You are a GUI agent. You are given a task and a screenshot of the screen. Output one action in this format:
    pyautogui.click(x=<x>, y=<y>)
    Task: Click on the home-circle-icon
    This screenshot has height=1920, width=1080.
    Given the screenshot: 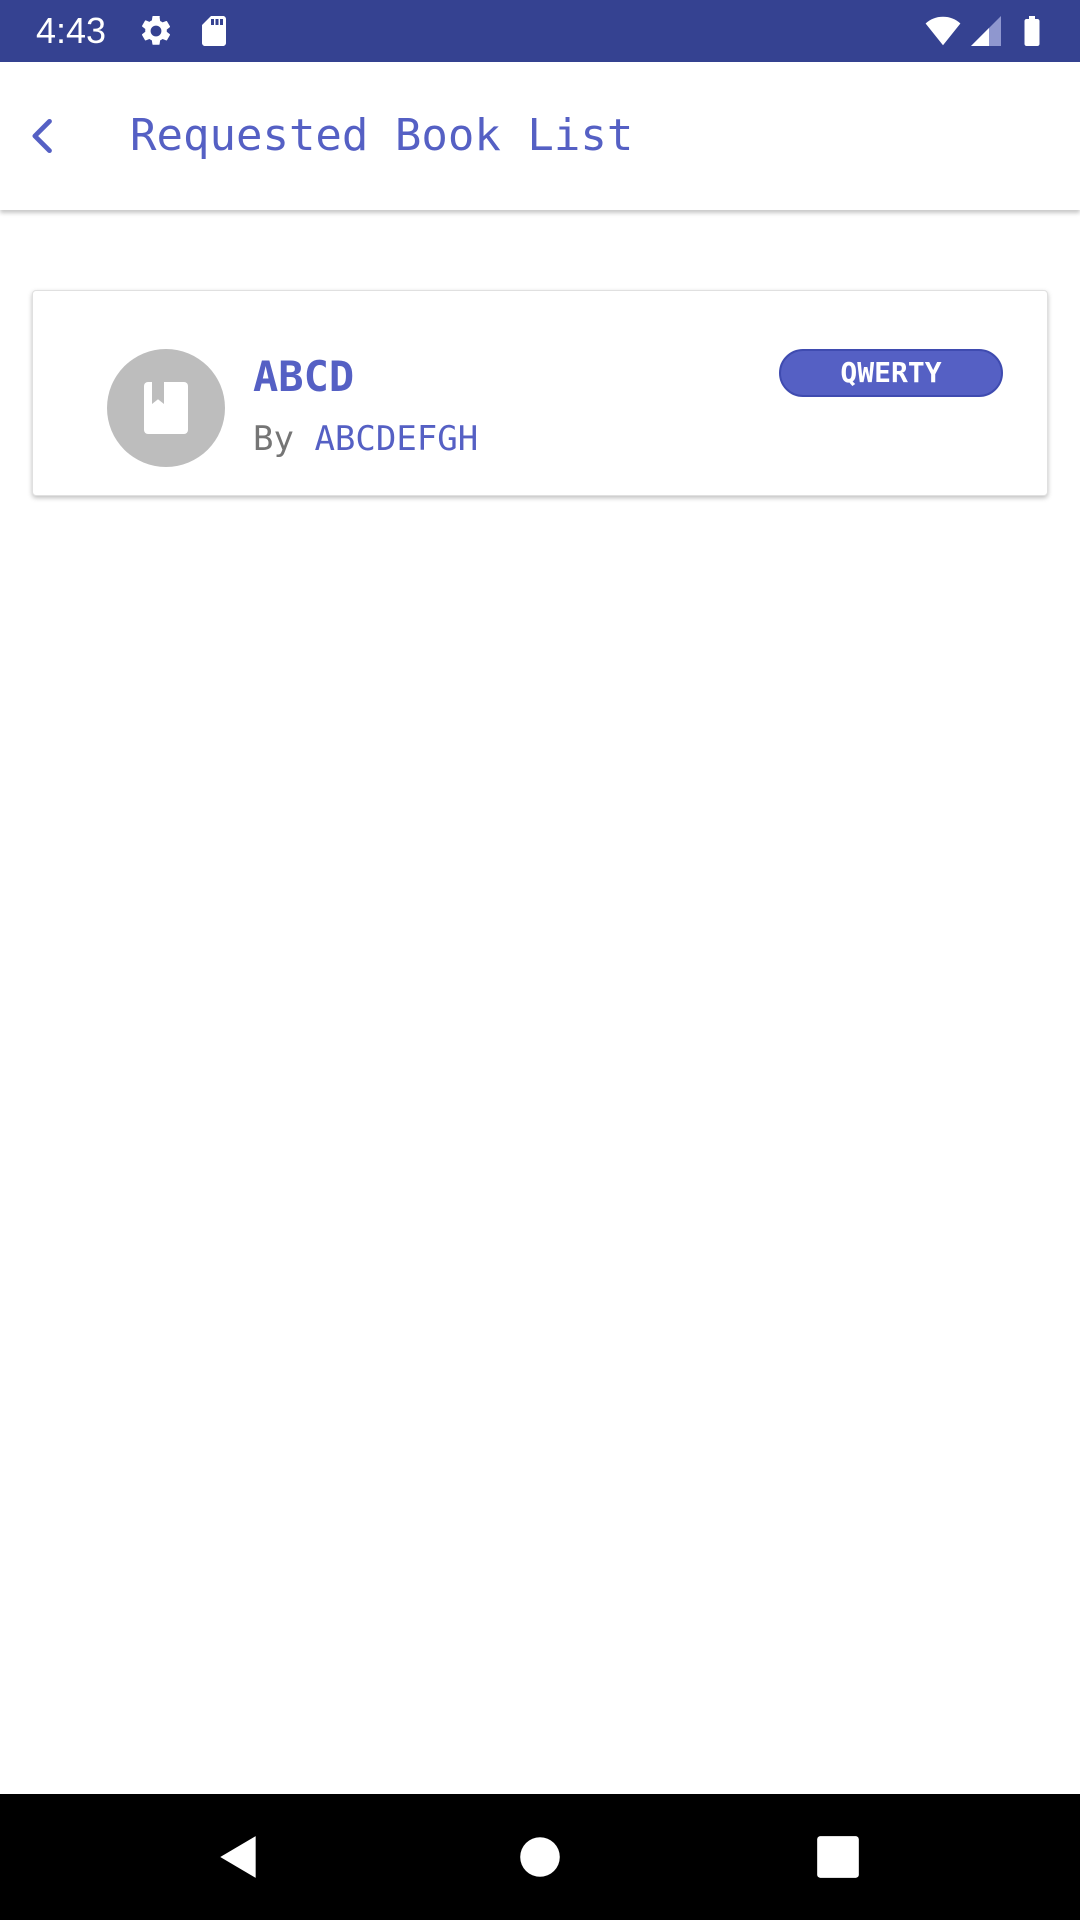 What is the action you would take?
    pyautogui.click(x=540, y=1857)
    